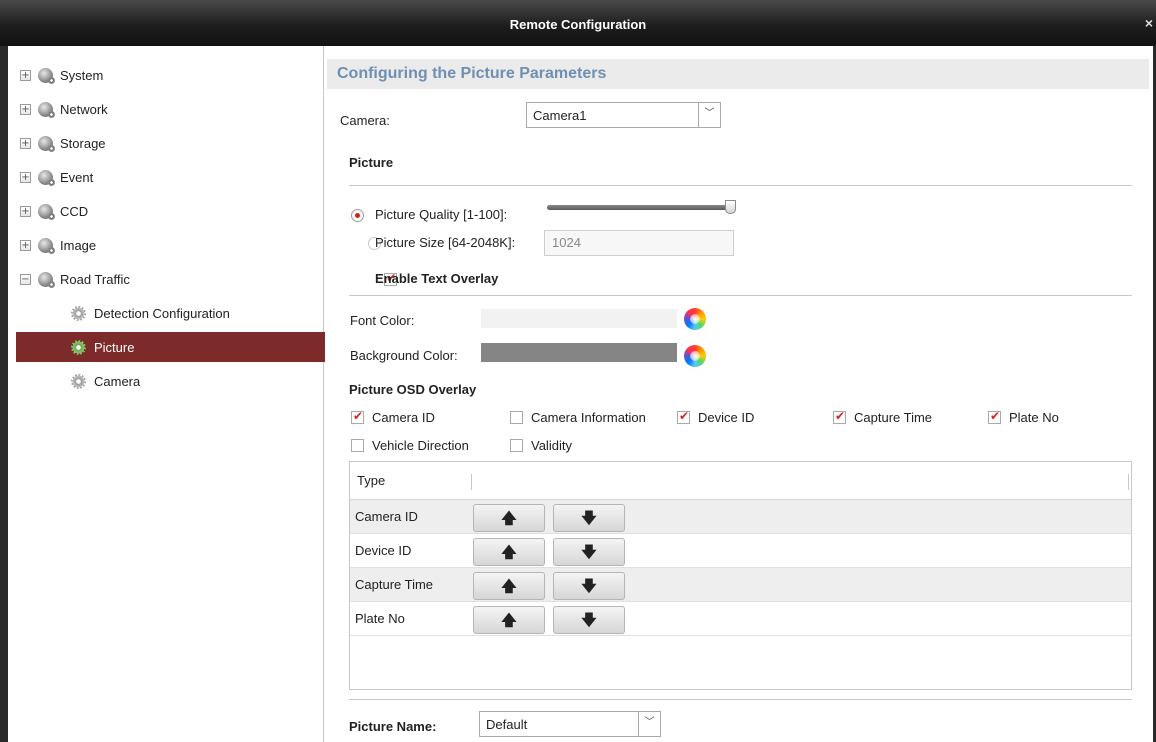 The height and width of the screenshot is (742, 1156). What do you see at coordinates (893, 417) in the screenshot?
I see `osd-label: Capture Time` at bounding box center [893, 417].